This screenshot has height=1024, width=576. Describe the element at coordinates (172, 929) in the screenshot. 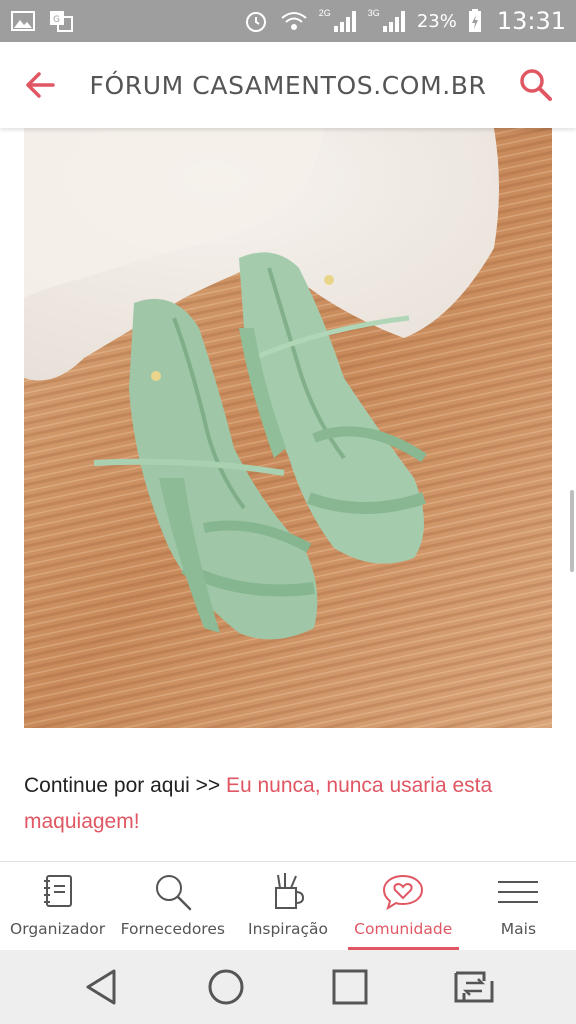

I see `nav-label: Fornecedores` at that location.